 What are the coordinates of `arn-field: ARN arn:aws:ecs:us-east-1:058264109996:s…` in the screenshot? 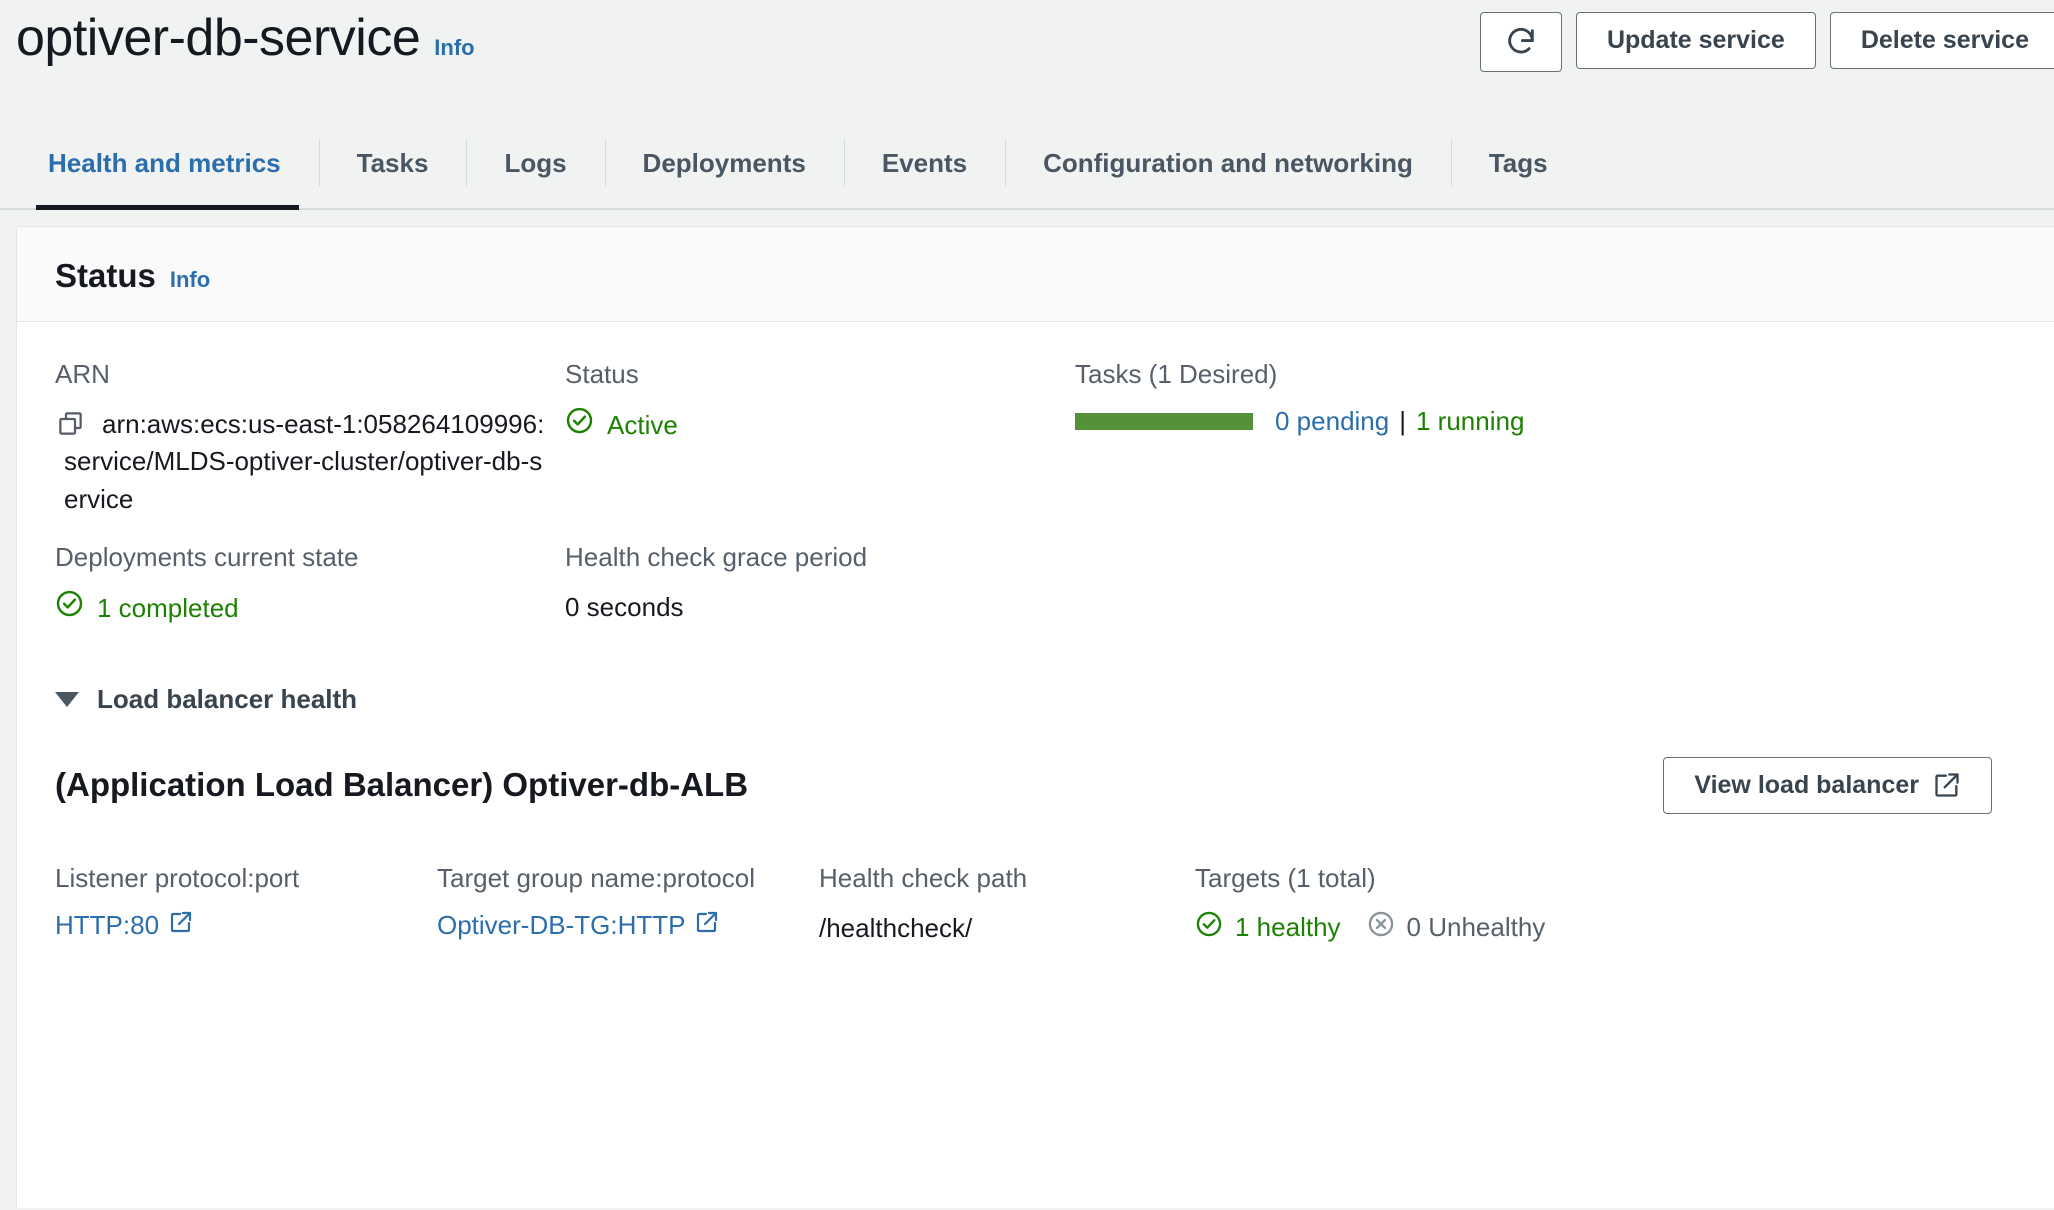 It's located at (310, 438).